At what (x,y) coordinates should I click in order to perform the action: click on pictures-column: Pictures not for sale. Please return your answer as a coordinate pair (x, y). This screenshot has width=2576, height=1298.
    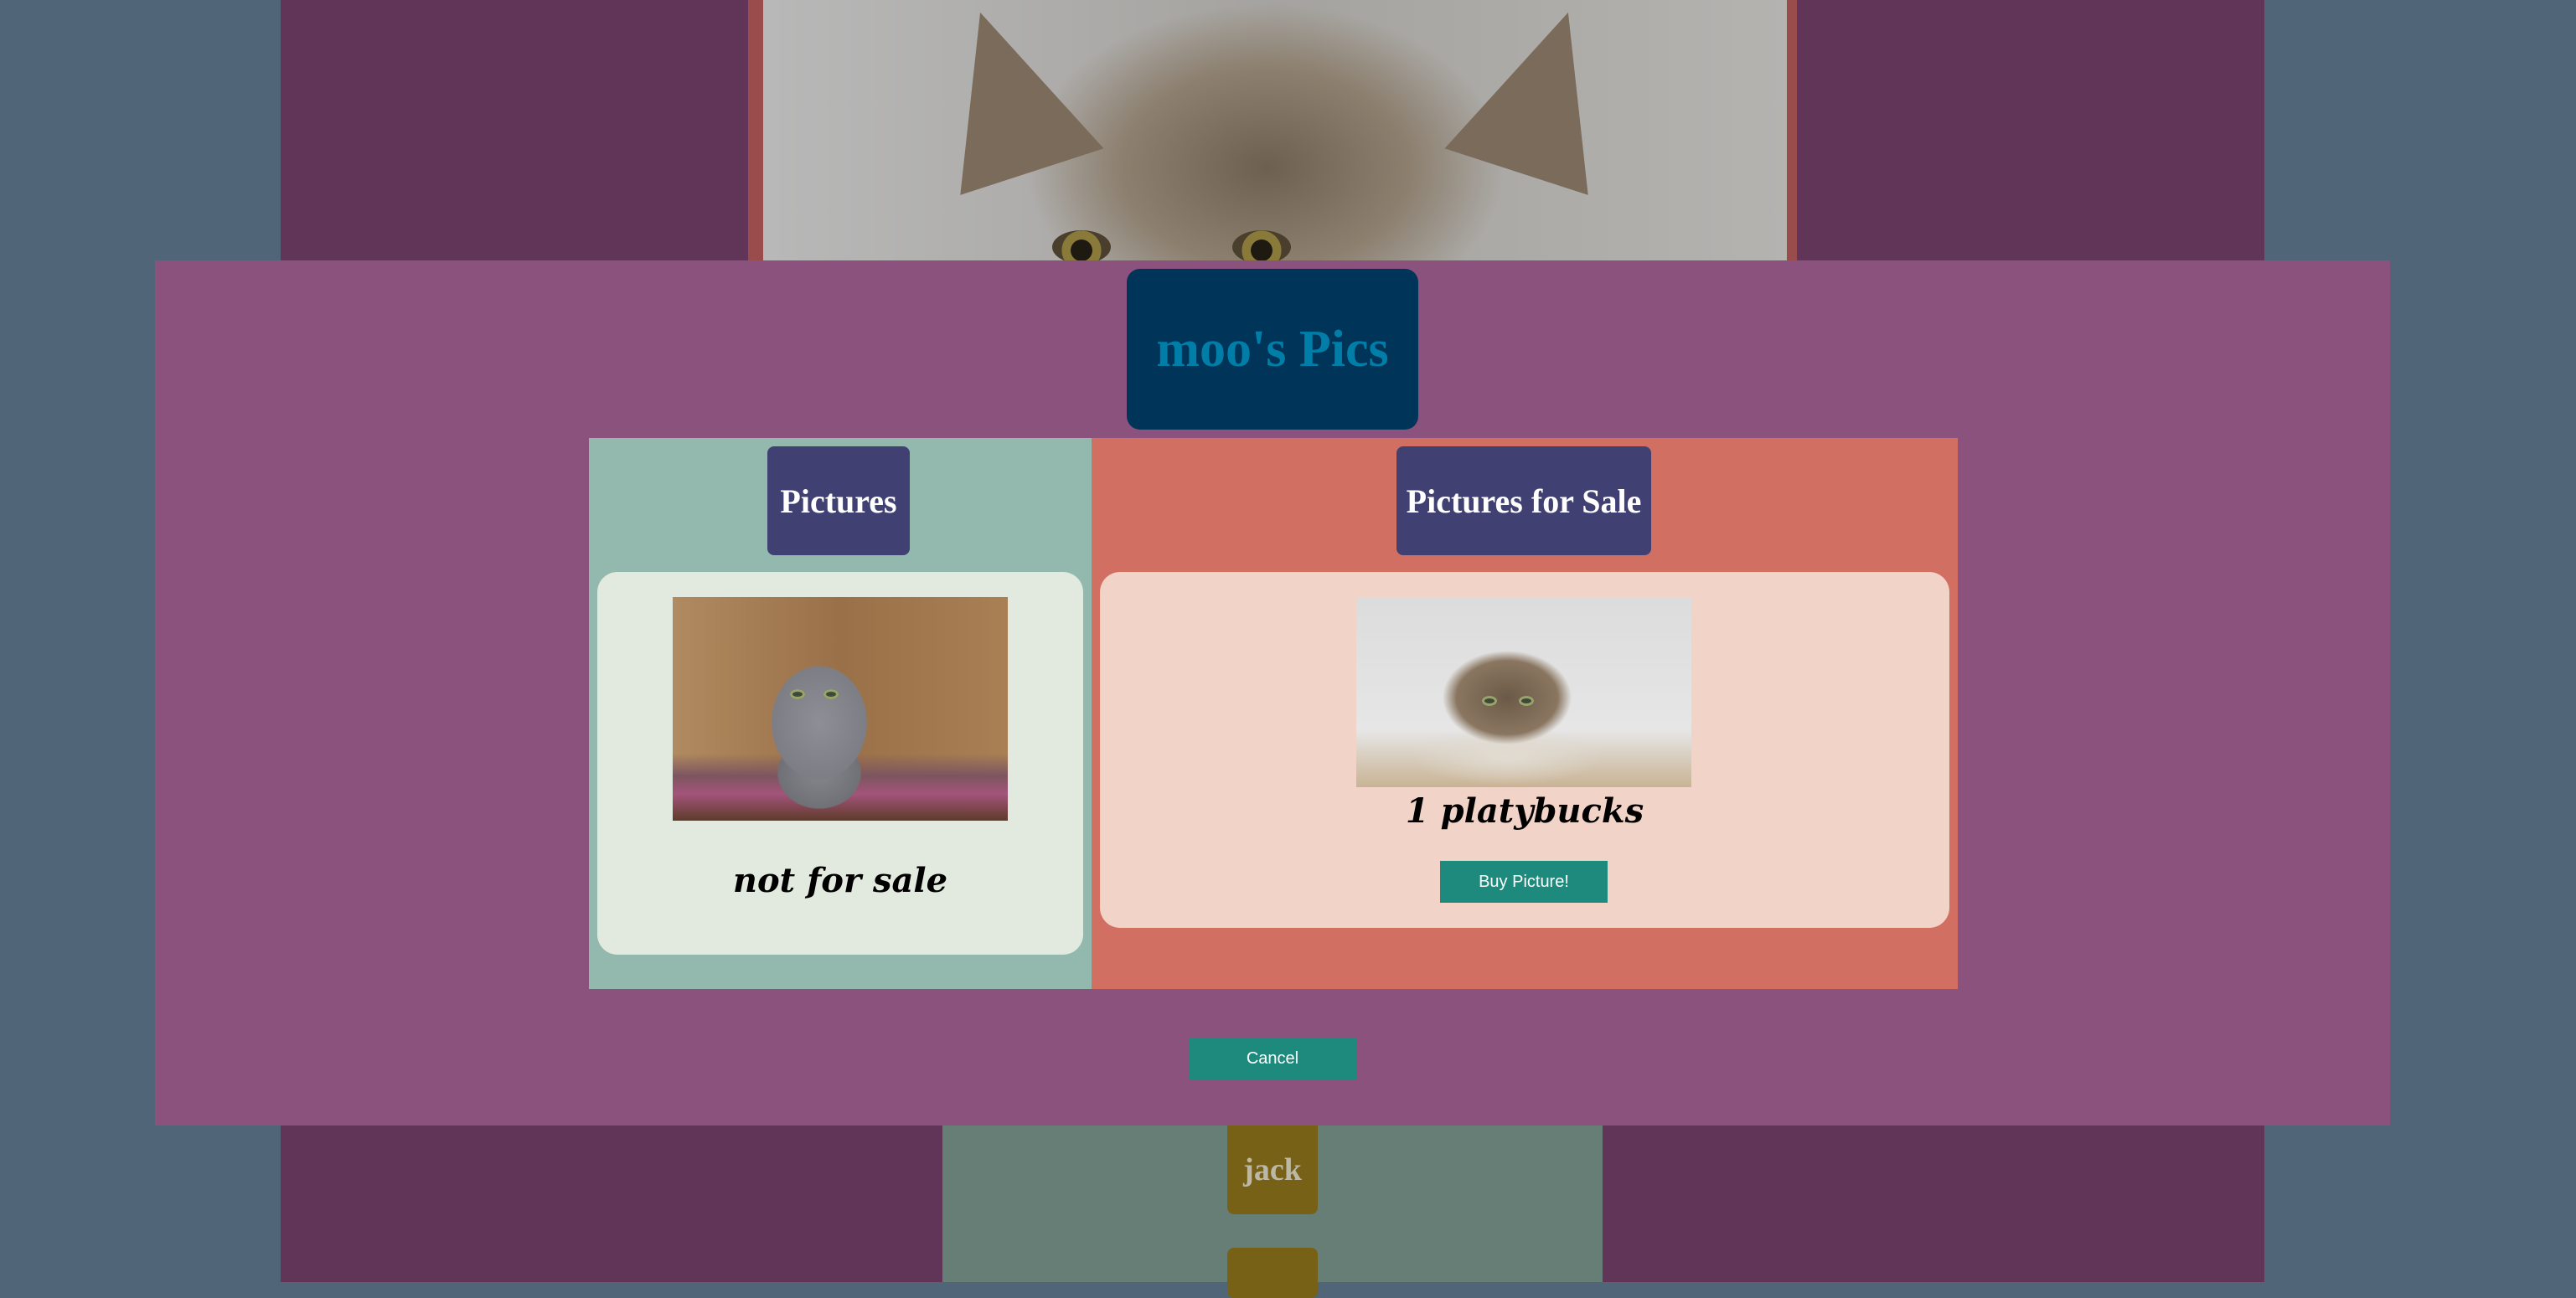
    Looking at the image, I should click on (840, 713).